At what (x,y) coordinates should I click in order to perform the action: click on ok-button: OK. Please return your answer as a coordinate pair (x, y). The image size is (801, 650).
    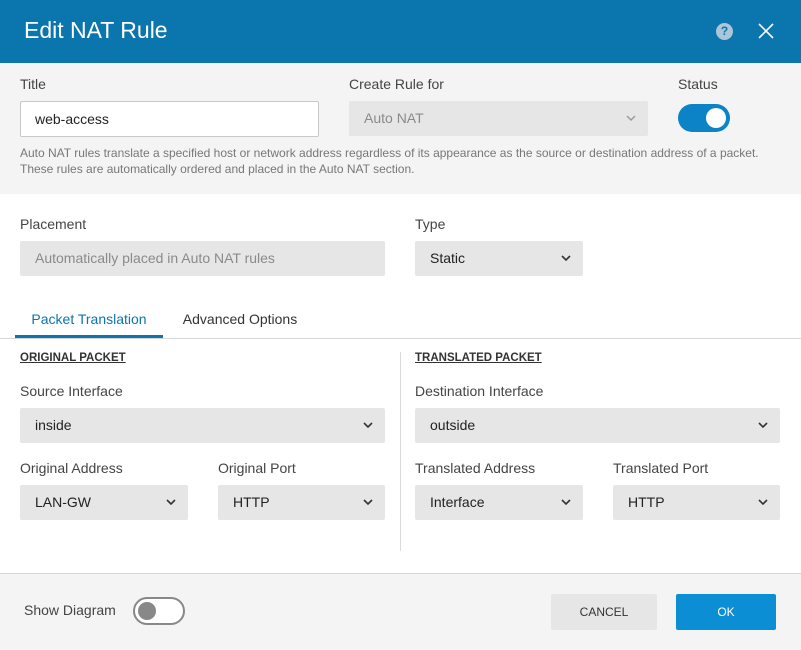
    Looking at the image, I should click on (726, 612).